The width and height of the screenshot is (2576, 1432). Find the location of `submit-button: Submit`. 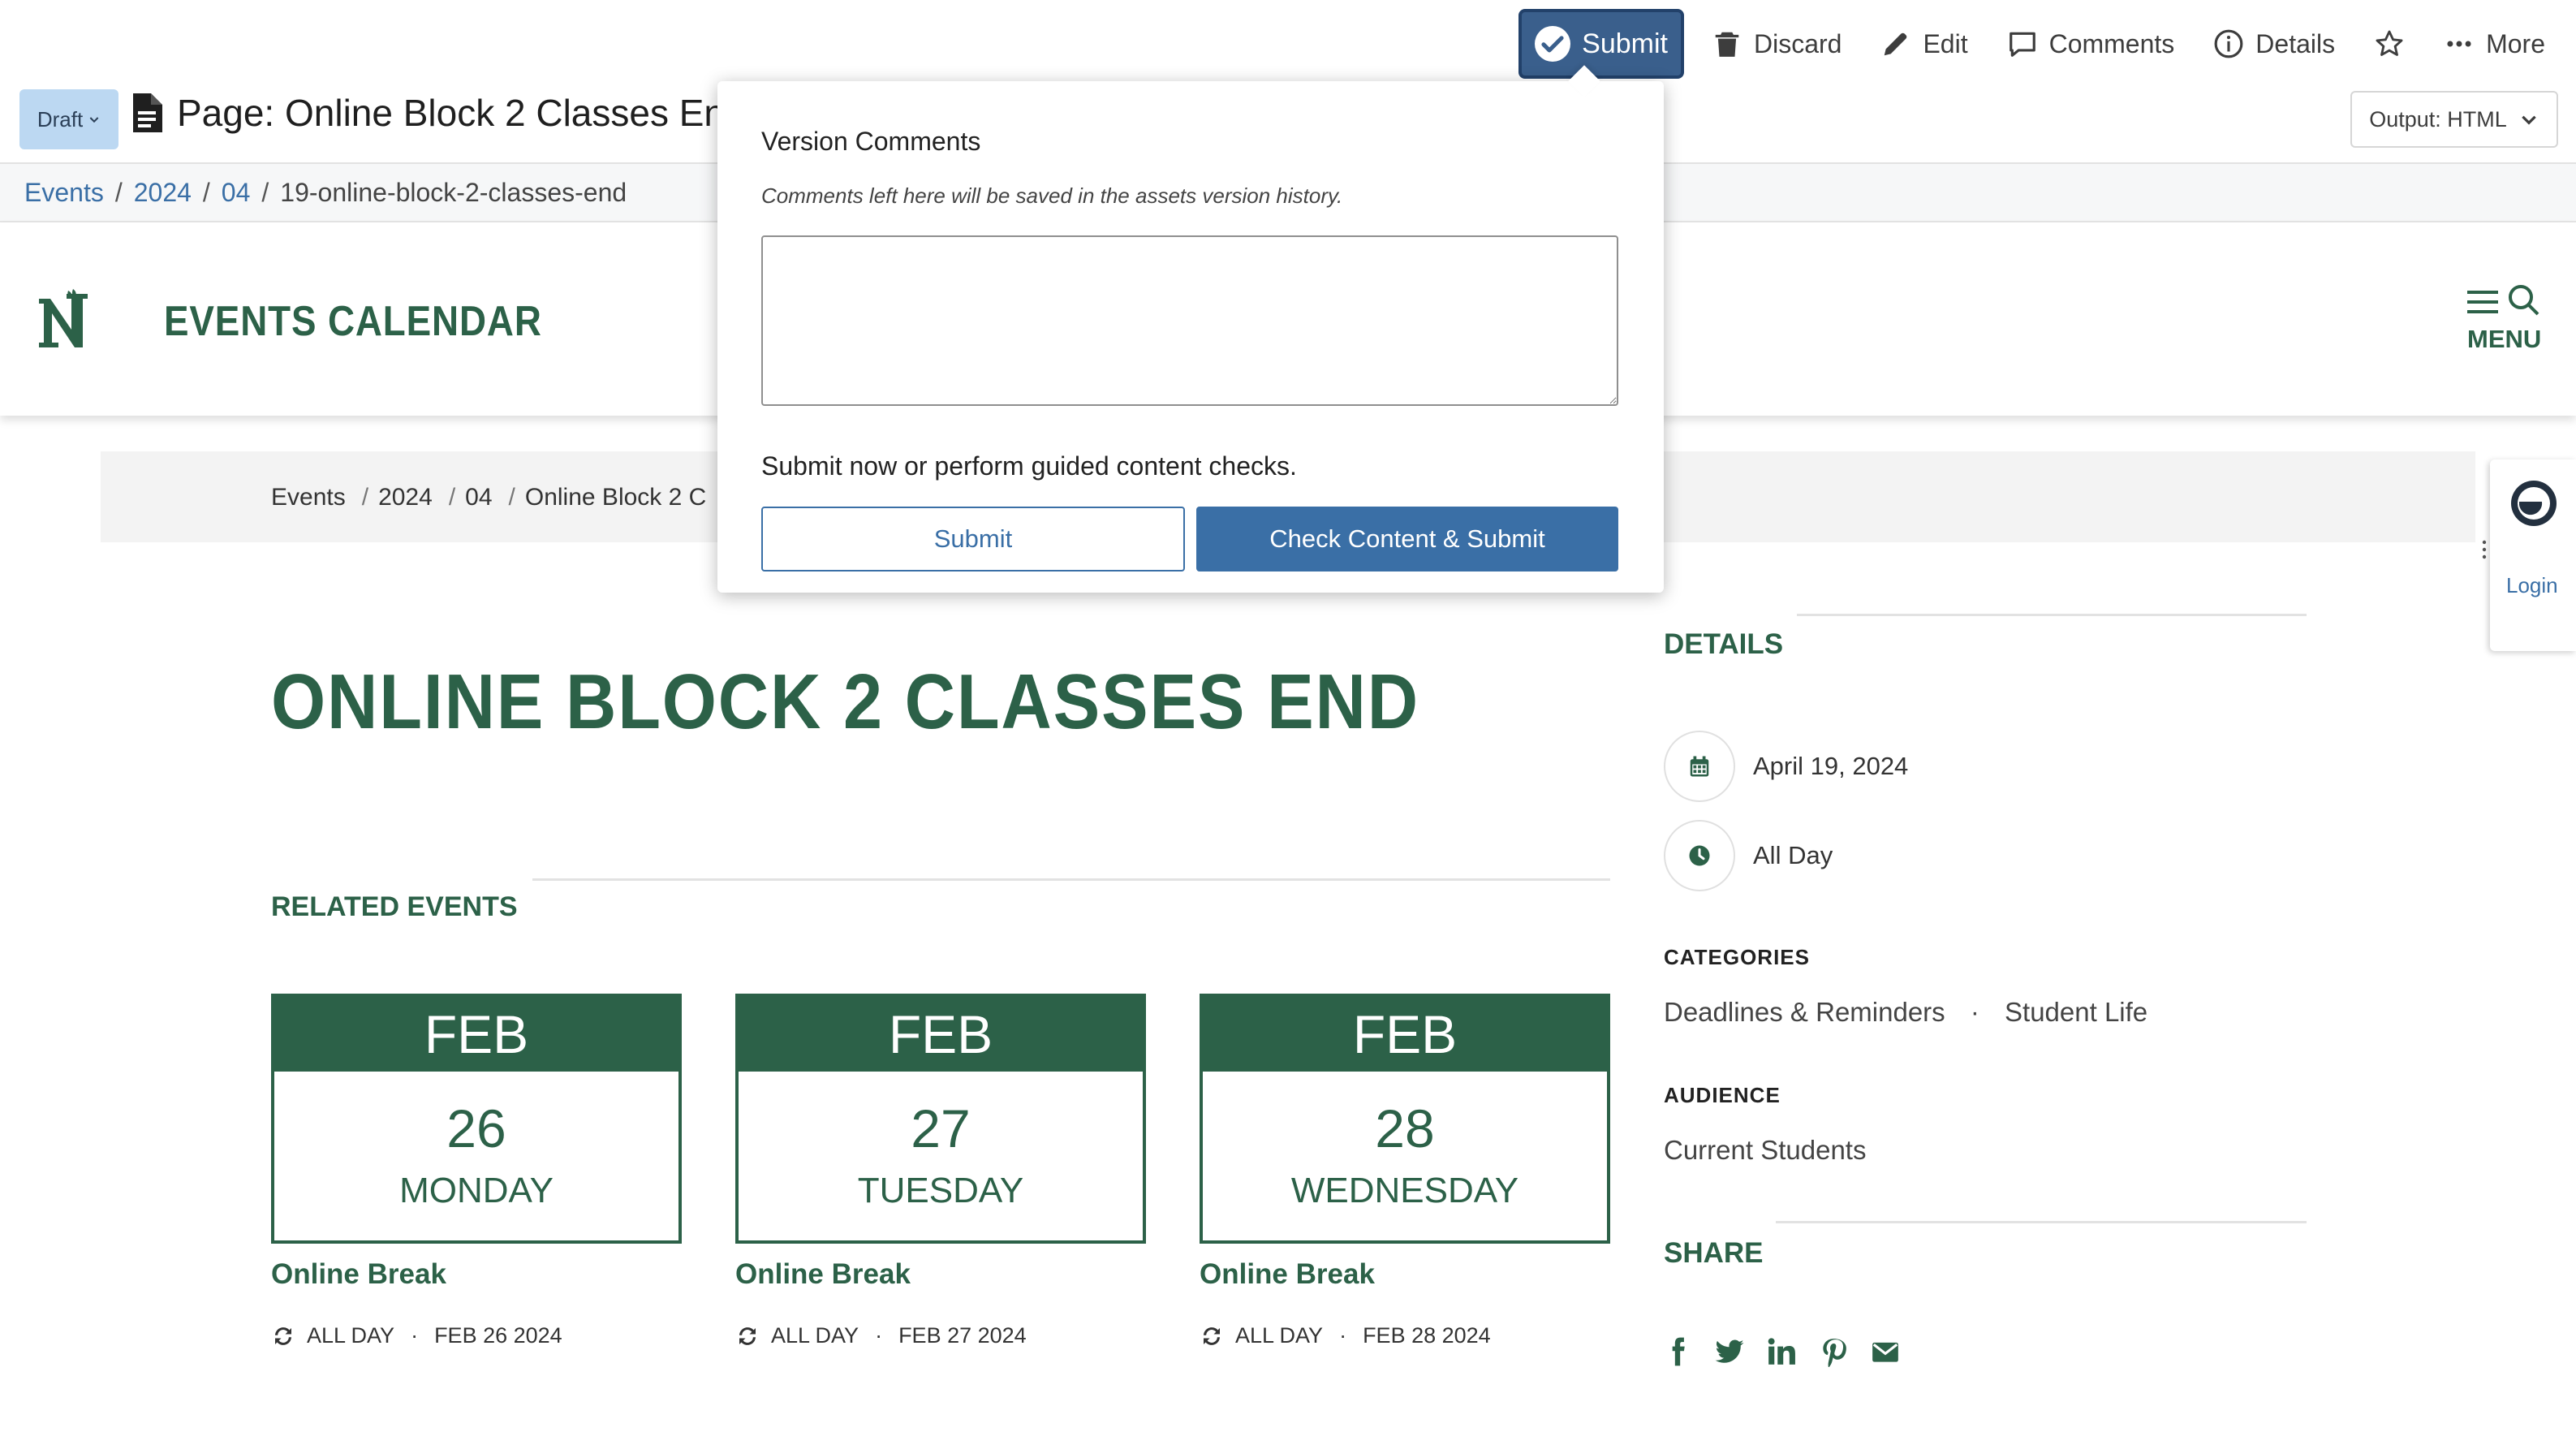

submit-button: Submit is located at coordinates (1601, 44).